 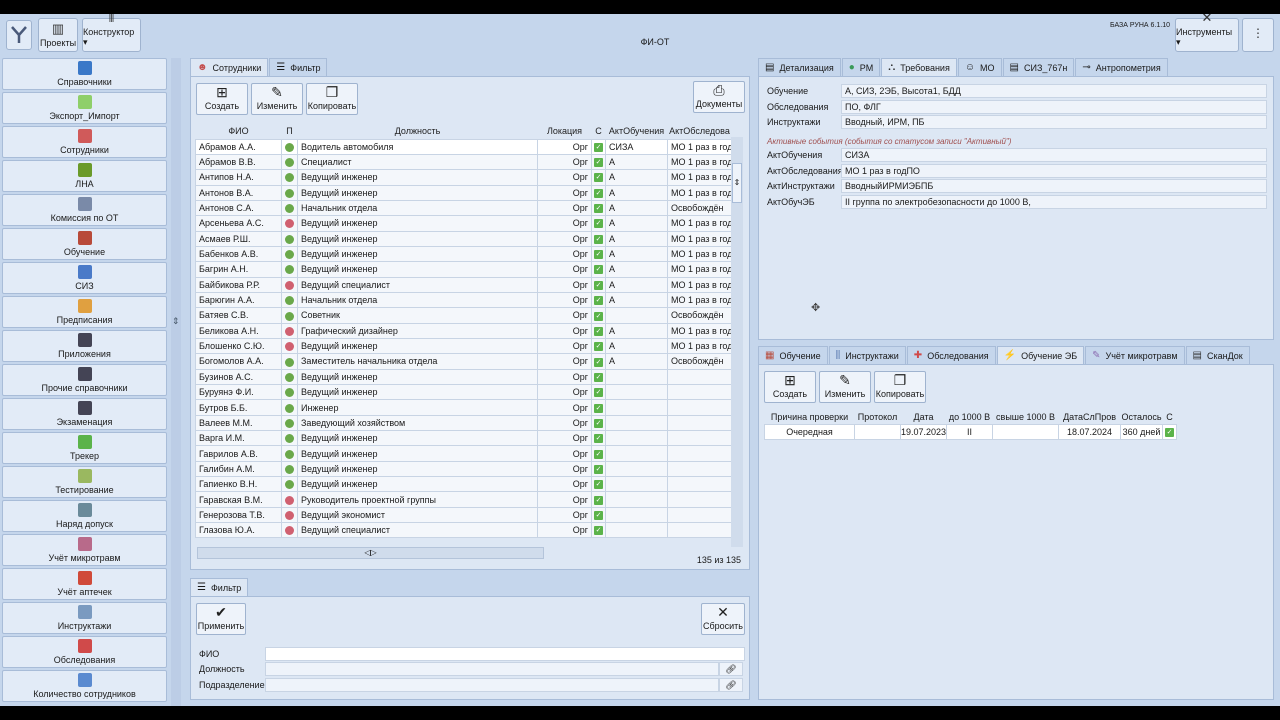 I want to click on tab-lower-2: ✚ Обследования, so click(x=951, y=355).